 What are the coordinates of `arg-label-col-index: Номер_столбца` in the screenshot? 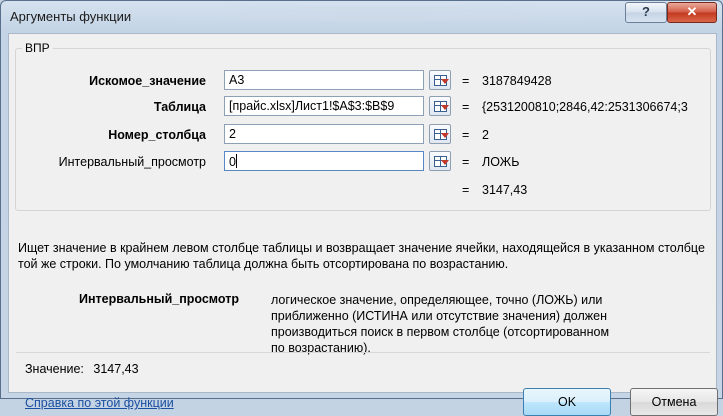 It's located at (157, 135).